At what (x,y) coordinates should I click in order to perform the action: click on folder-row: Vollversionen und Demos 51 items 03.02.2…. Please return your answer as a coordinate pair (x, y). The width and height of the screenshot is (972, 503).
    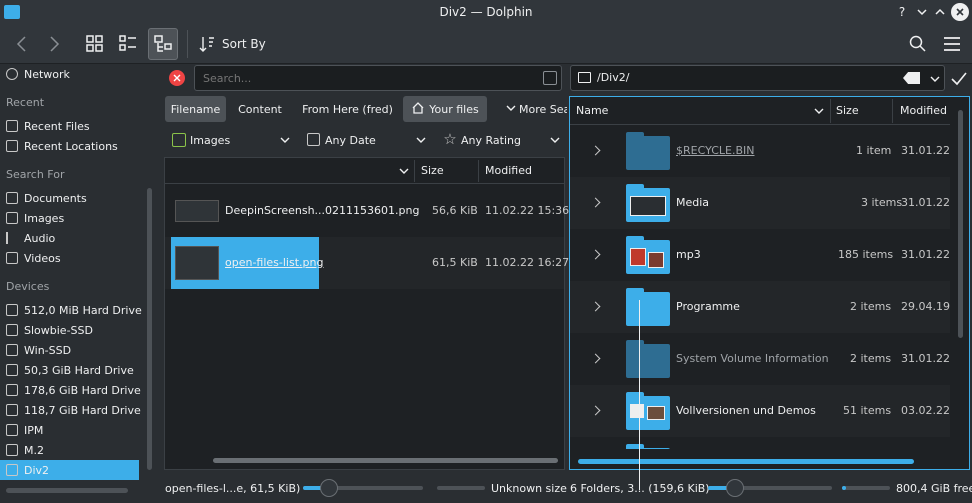
    Looking at the image, I should click on (760, 411).